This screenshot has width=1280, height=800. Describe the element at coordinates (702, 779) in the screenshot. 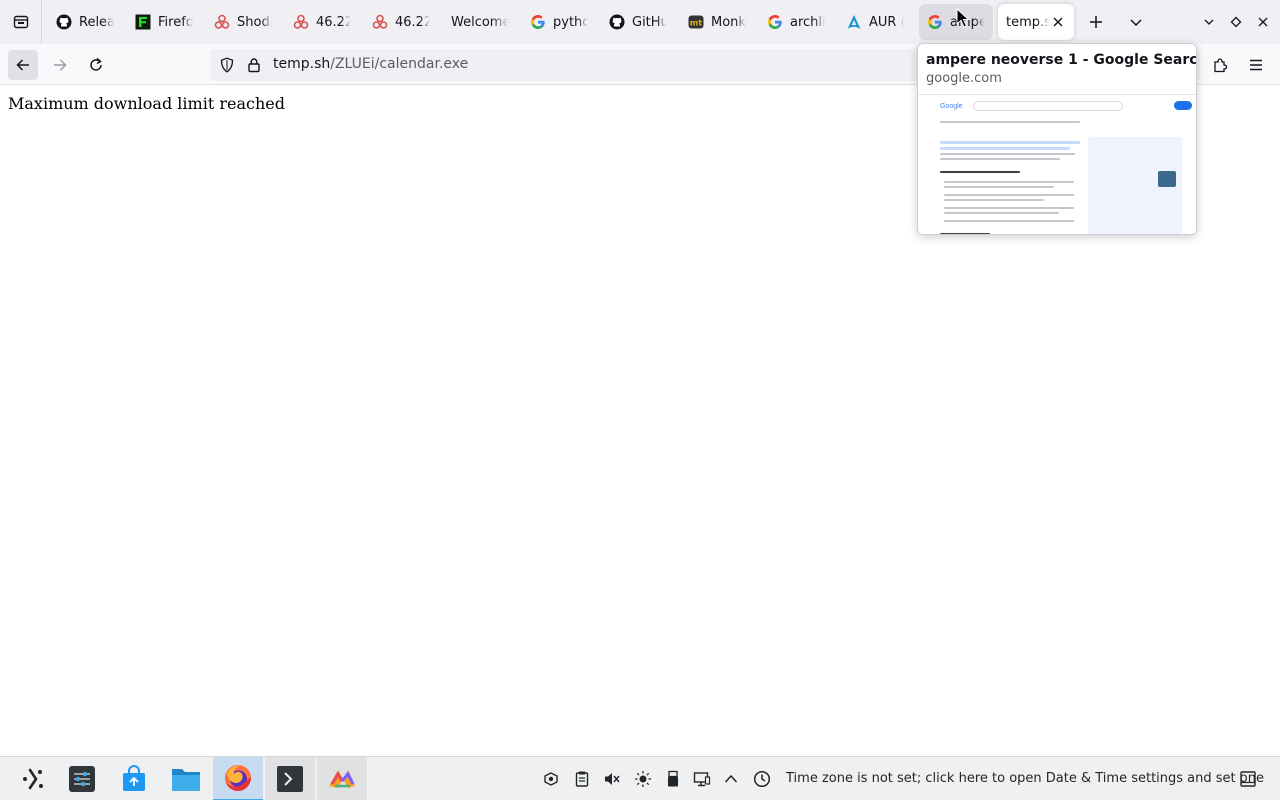

I see `display-icon` at that location.